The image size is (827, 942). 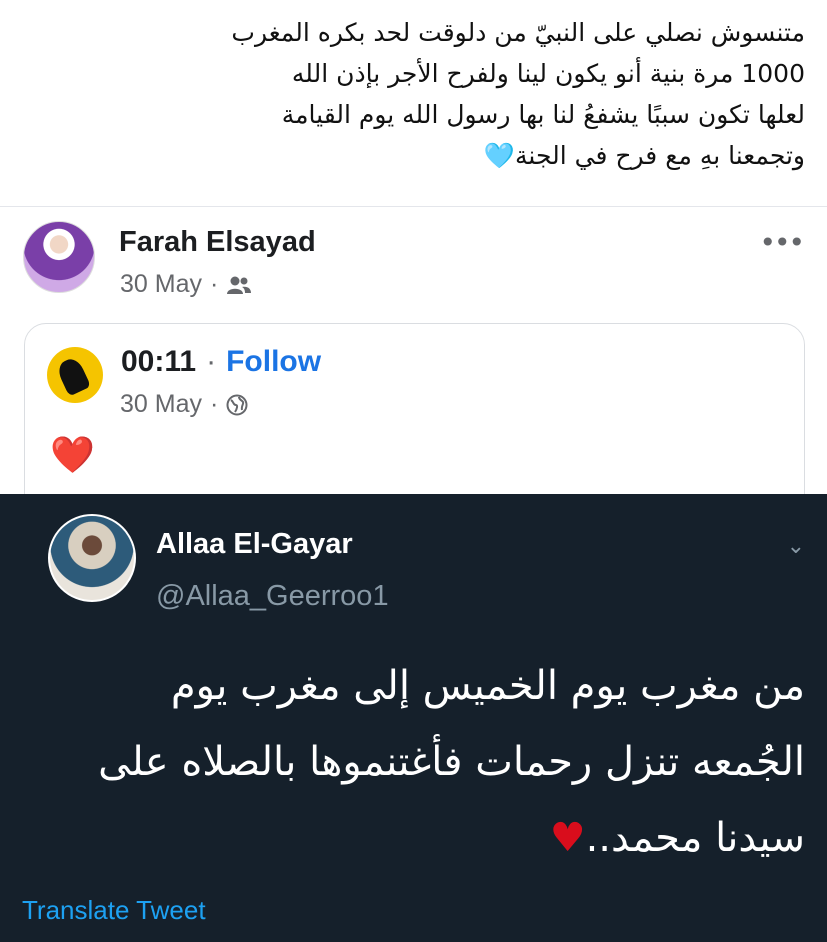 What do you see at coordinates (695, 838) in the screenshot?
I see `tweet-line-text: سيدنا محمد..` at bounding box center [695, 838].